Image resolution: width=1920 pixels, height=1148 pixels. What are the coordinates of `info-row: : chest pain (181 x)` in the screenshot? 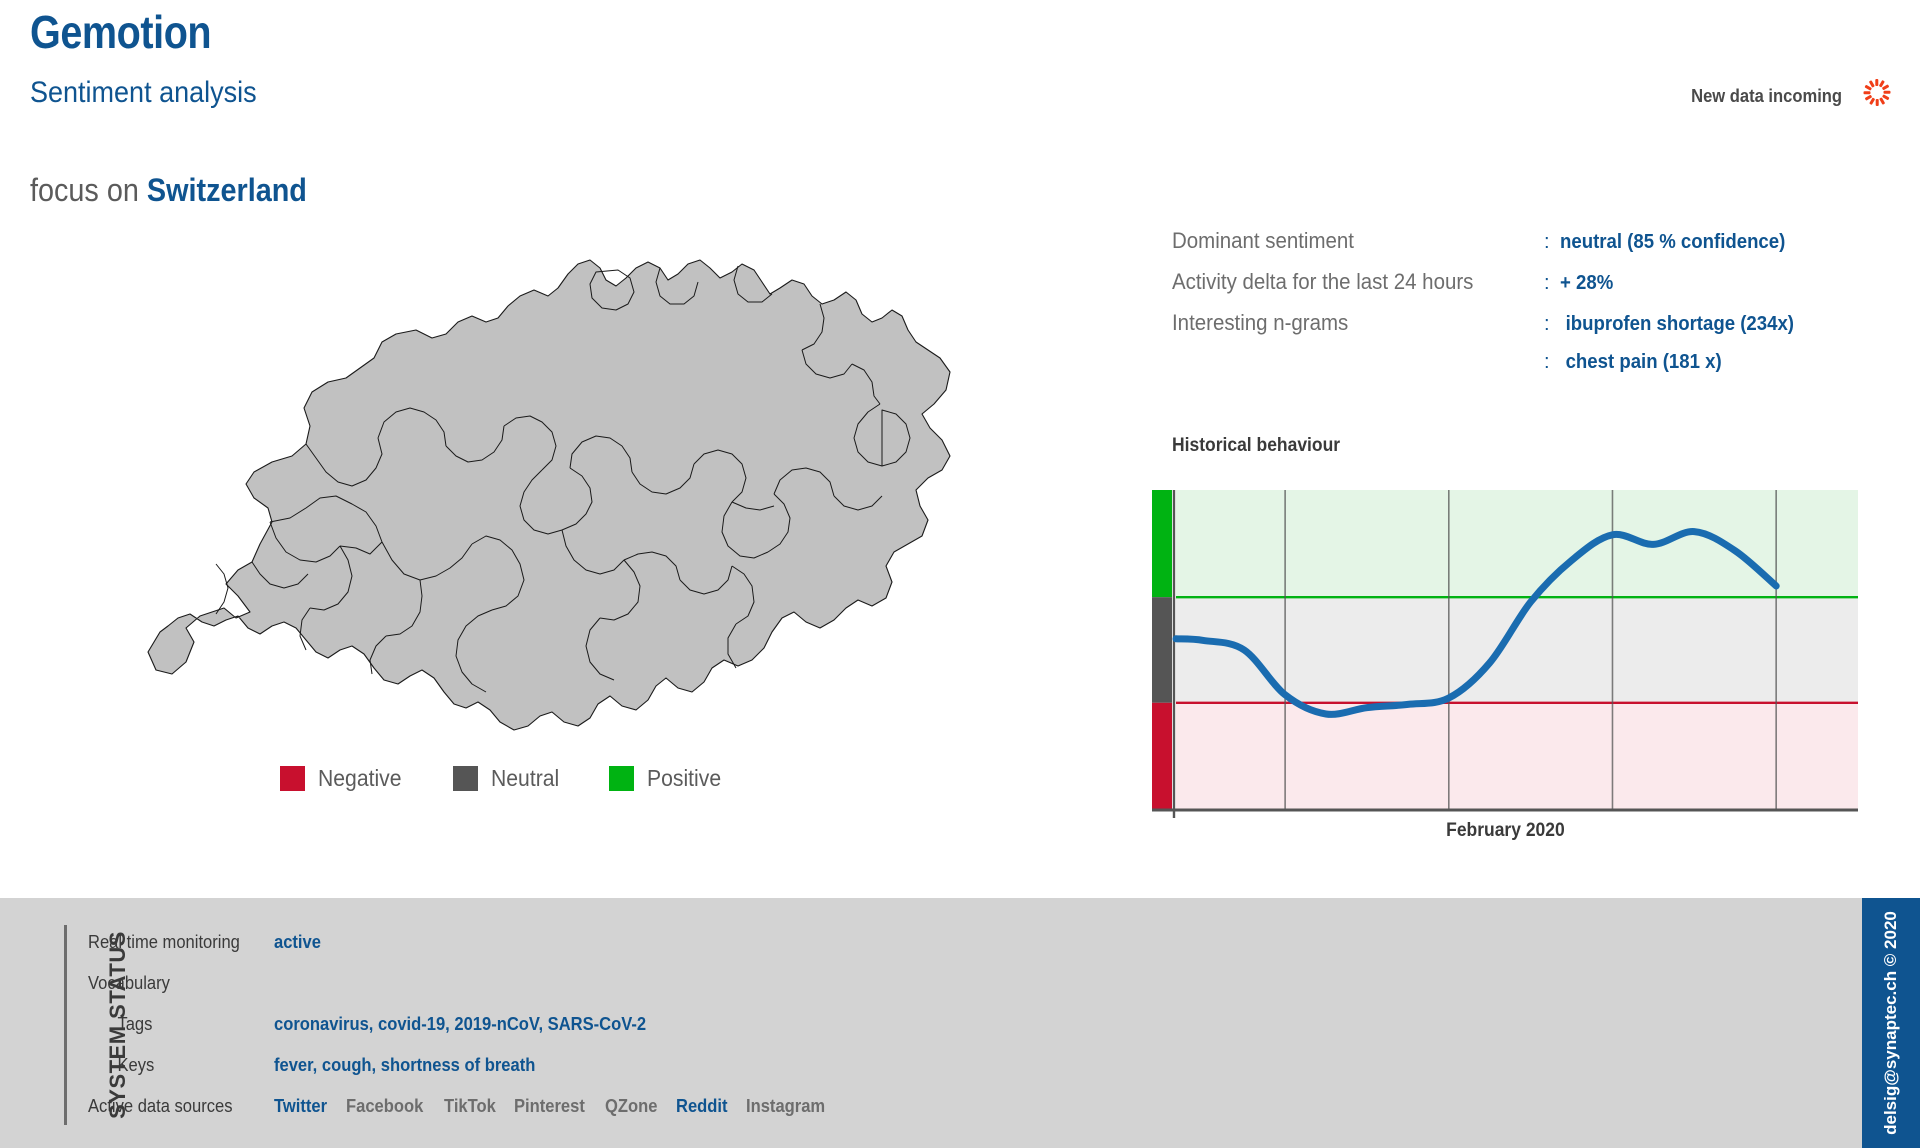 It's located at (1522, 371).